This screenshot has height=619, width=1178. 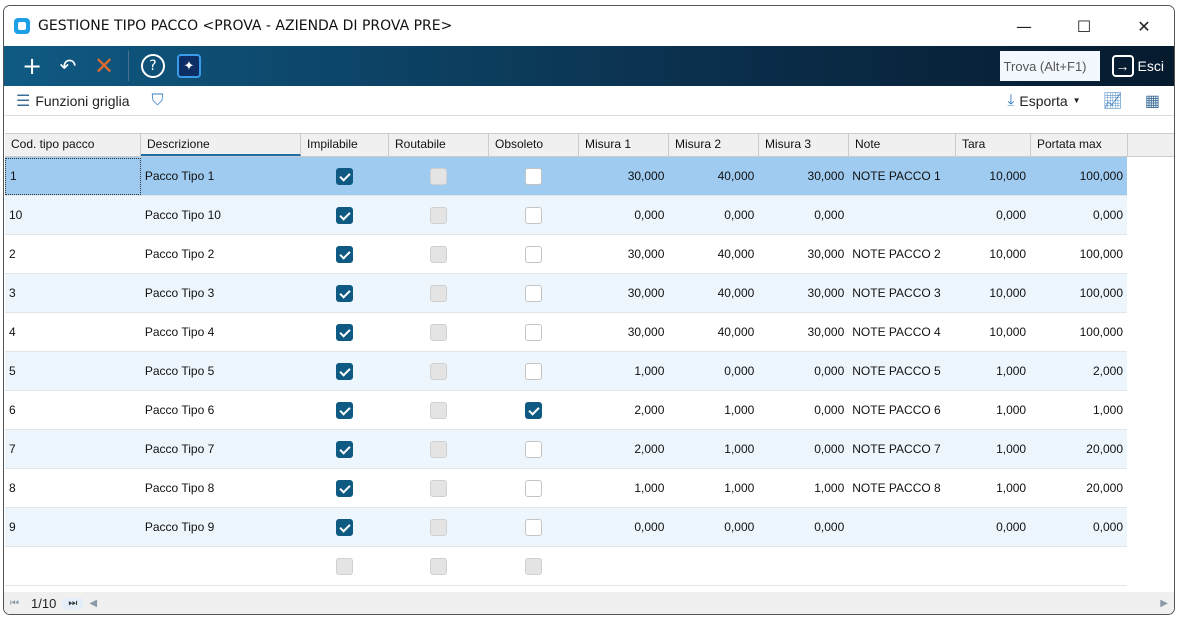 I want to click on cell-desc: Pacco Tipo 3, so click(x=221, y=293).